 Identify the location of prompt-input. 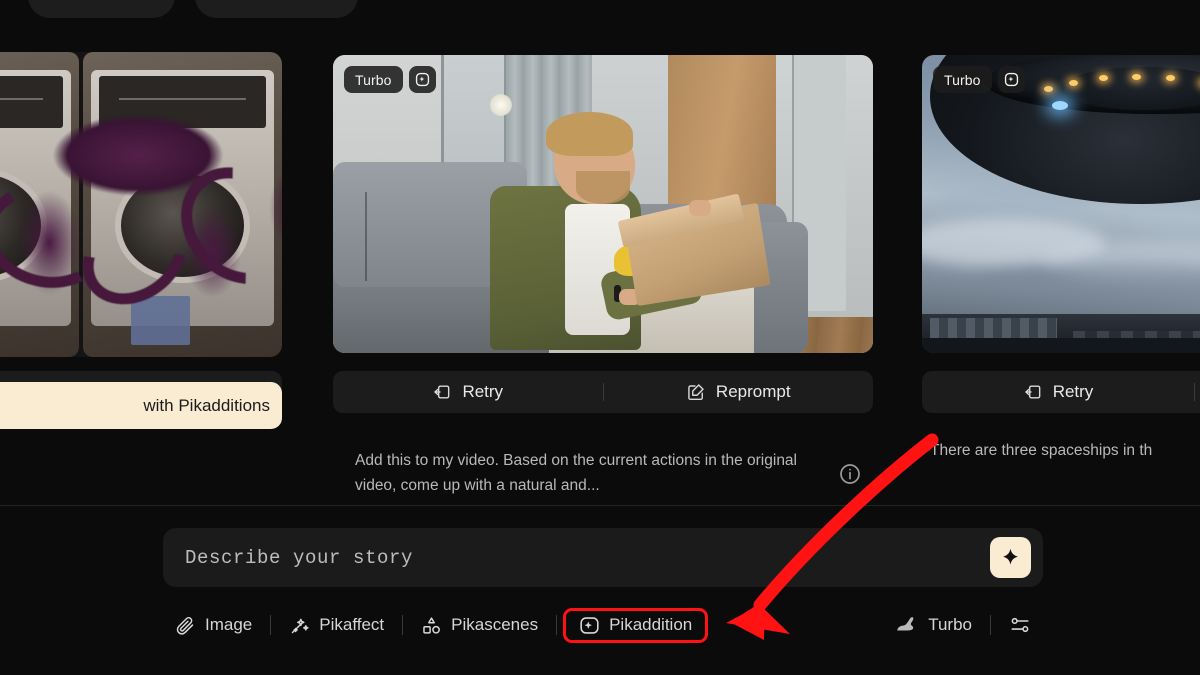
(587, 557).